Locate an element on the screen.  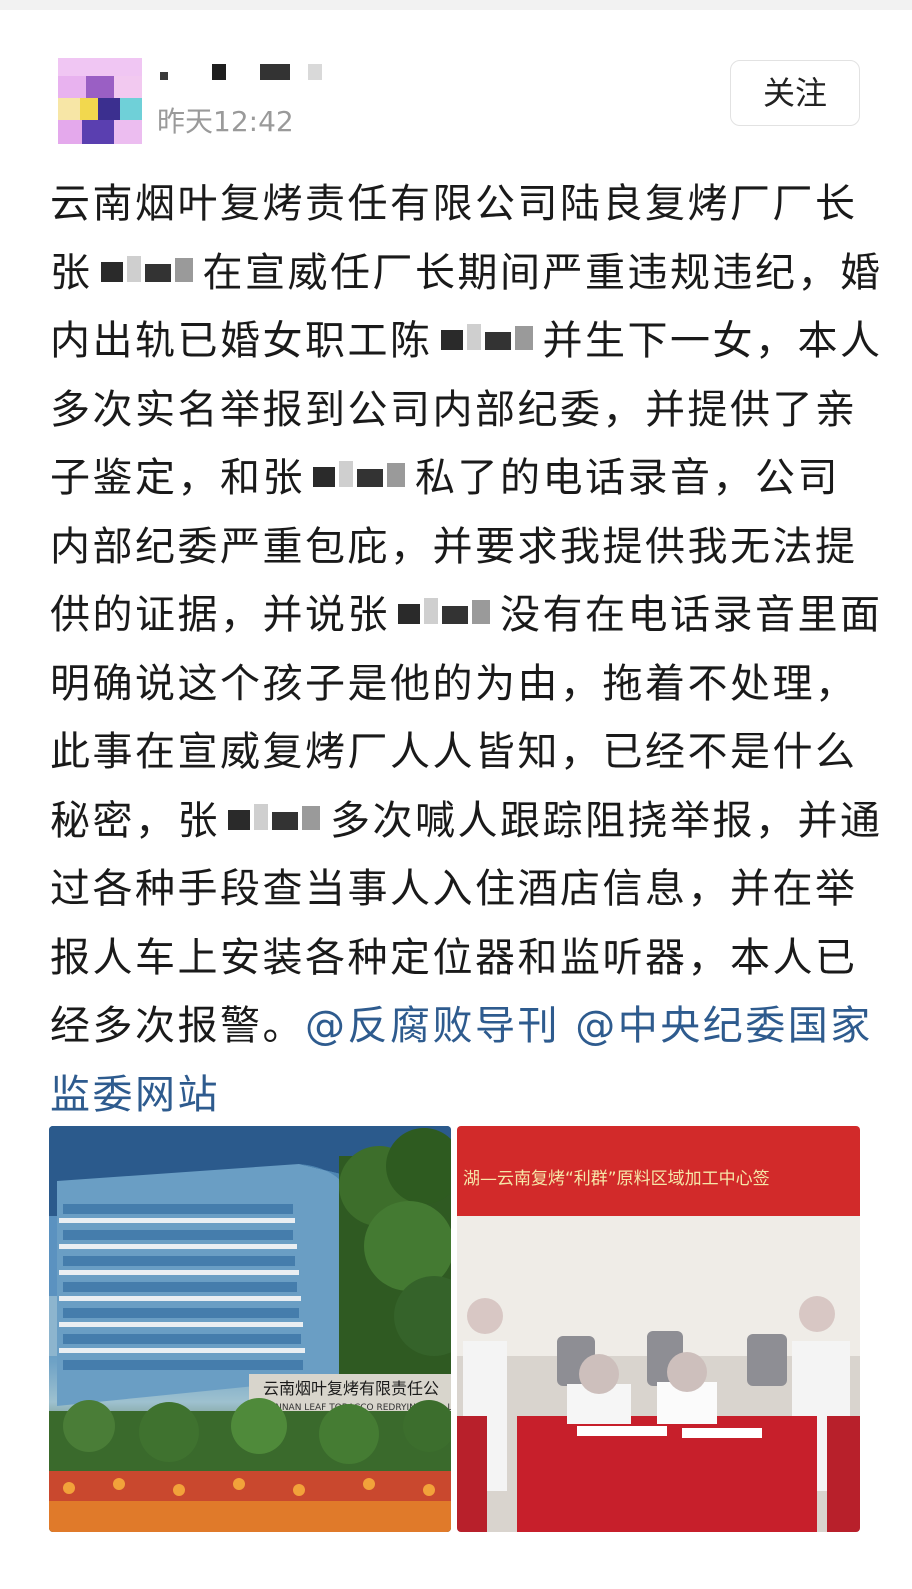
post-text-segment: 多次喊人跟踪阻挠举报，并通 is located at coordinates (606, 820).